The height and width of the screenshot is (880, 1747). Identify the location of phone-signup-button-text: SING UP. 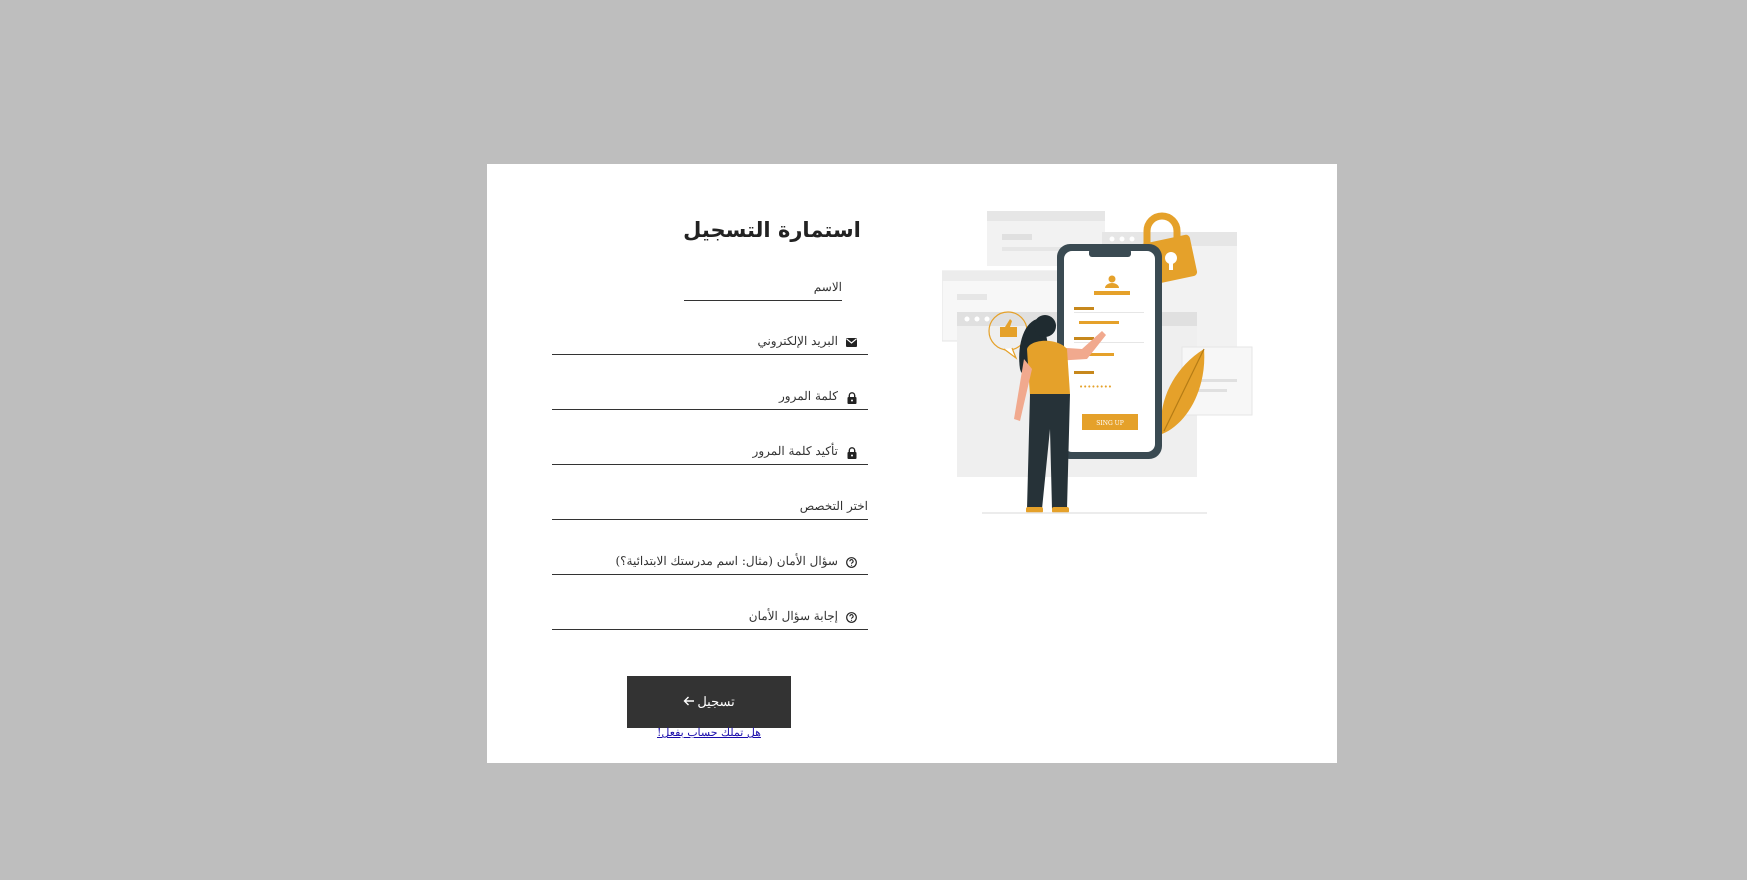
(1110, 423).